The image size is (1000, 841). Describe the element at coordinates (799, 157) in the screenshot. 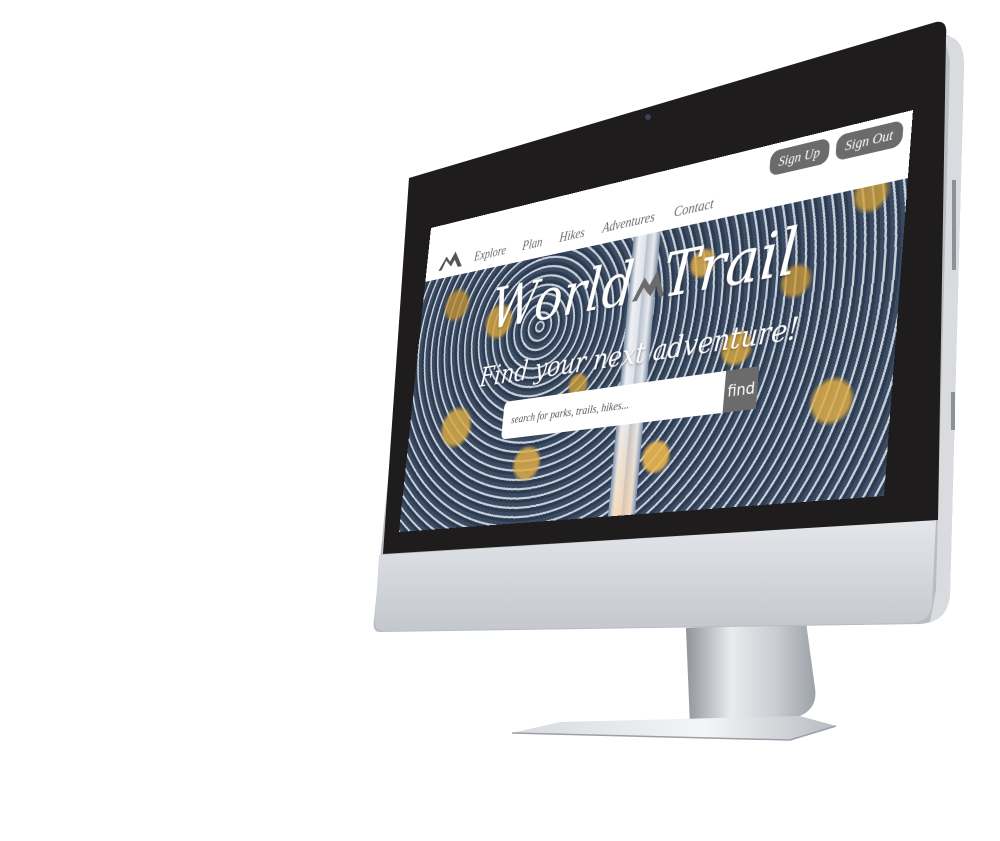

I see `sign-up-button: Sign Up` at that location.